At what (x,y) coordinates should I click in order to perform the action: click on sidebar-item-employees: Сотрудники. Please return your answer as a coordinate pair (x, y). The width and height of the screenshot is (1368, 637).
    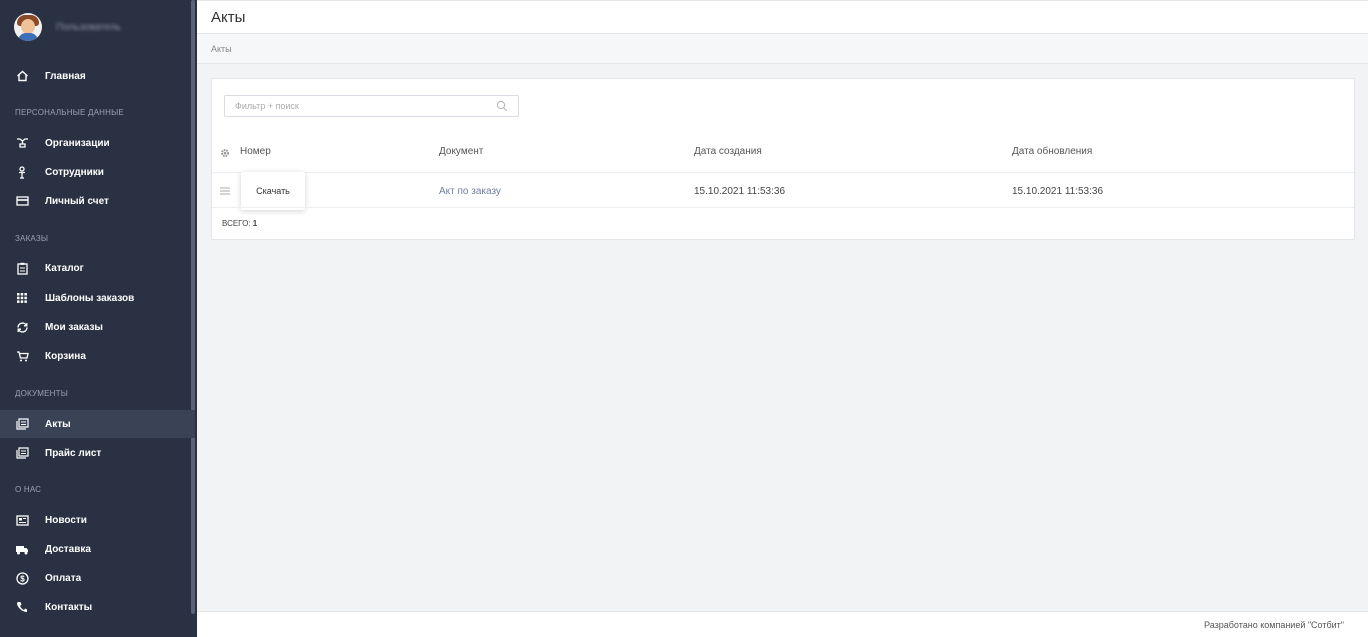
    Looking at the image, I should click on (97, 172).